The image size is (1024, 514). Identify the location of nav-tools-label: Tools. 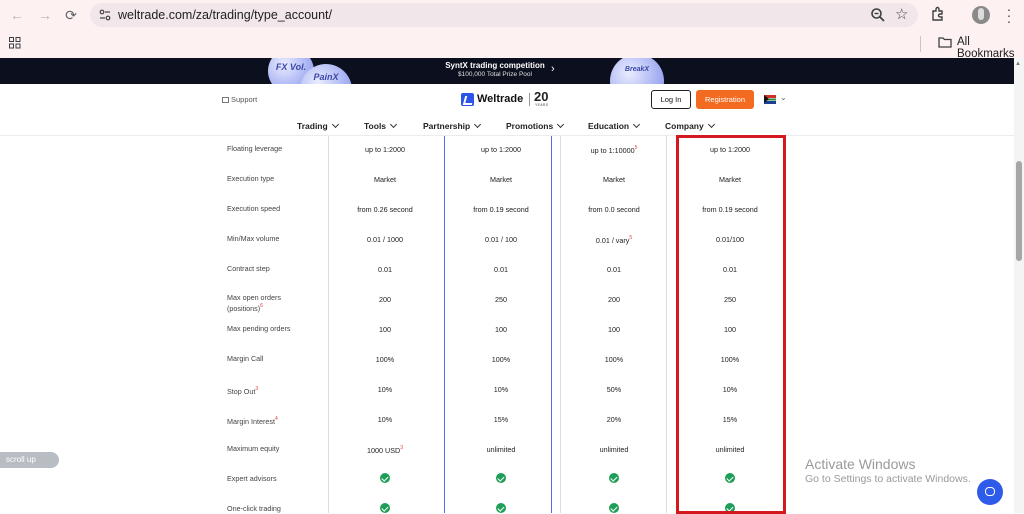
(375, 126).